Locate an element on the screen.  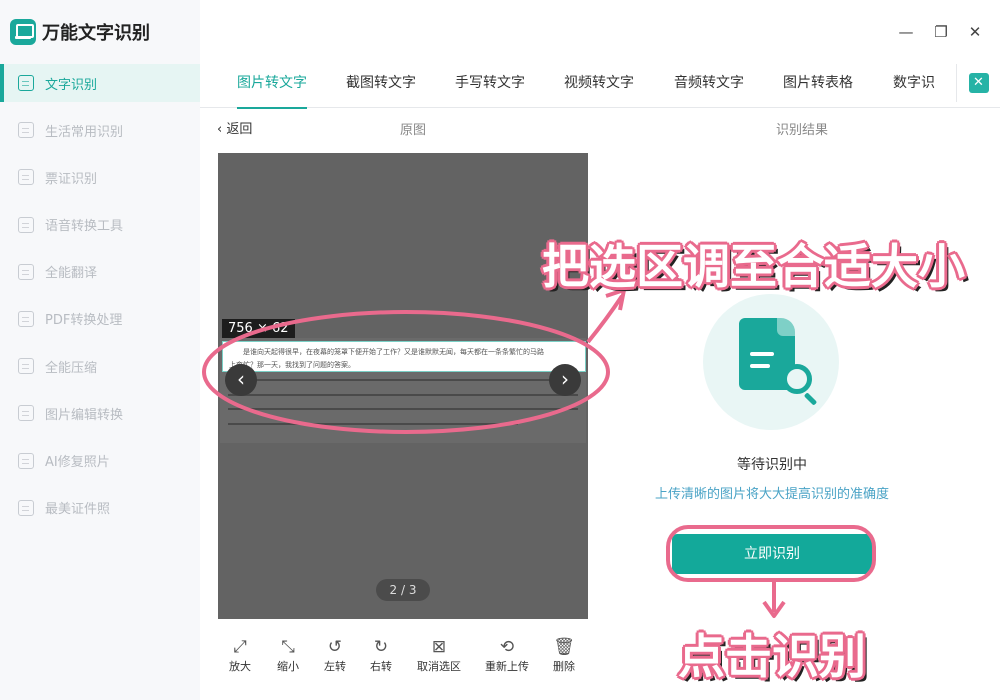
sidebar-item-daily-recognition: 生活常用识别 is located at coordinates (100, 130).